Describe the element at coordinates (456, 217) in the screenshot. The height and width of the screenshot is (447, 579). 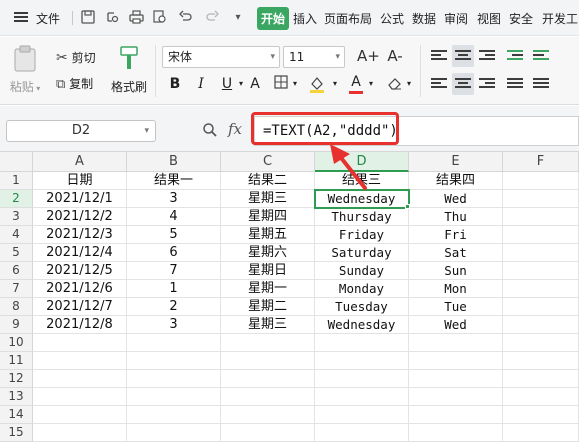
I see `cell-e3: Thu` at that location.